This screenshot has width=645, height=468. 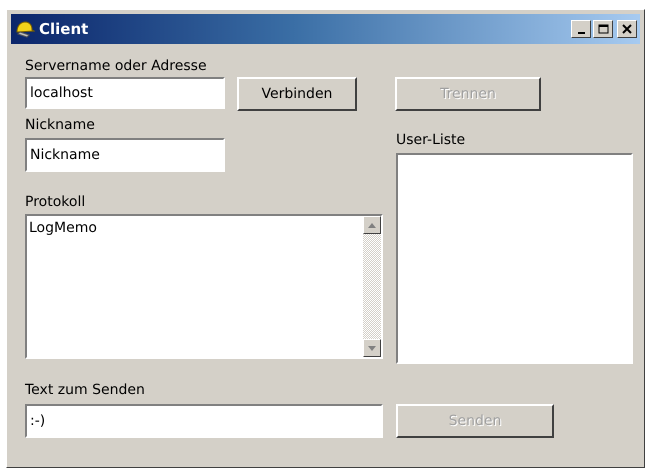 I want to click on field-label: Nickname, so click(x=60, y=125).